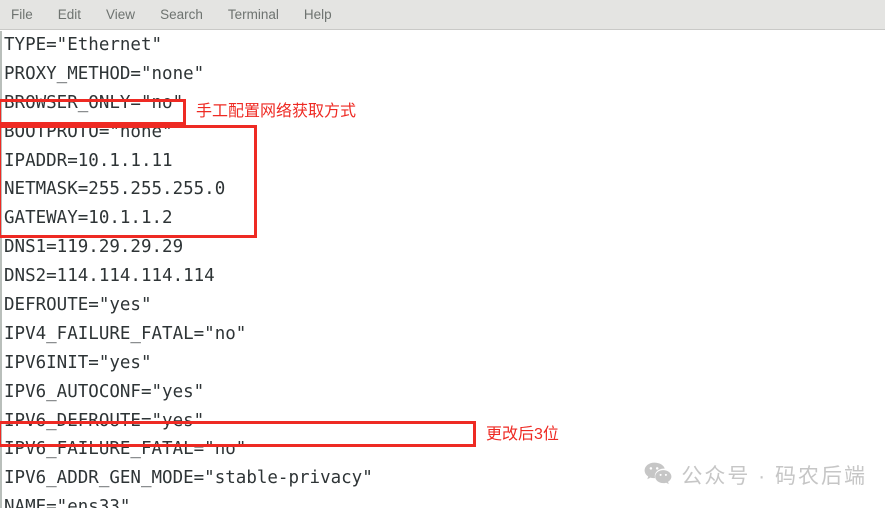 This screenshot has width=885, height=508. I want to click on config-line: IPV6_FAILURE_FATAL="no", so click(125, 449).